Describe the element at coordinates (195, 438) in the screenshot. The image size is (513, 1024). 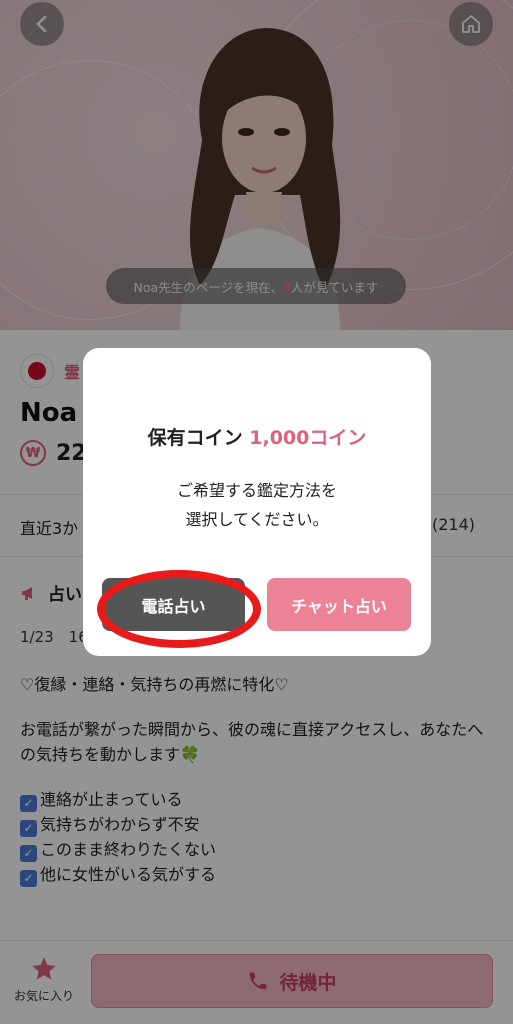
I see `coin-balance-label: 保有コイン` at that location.